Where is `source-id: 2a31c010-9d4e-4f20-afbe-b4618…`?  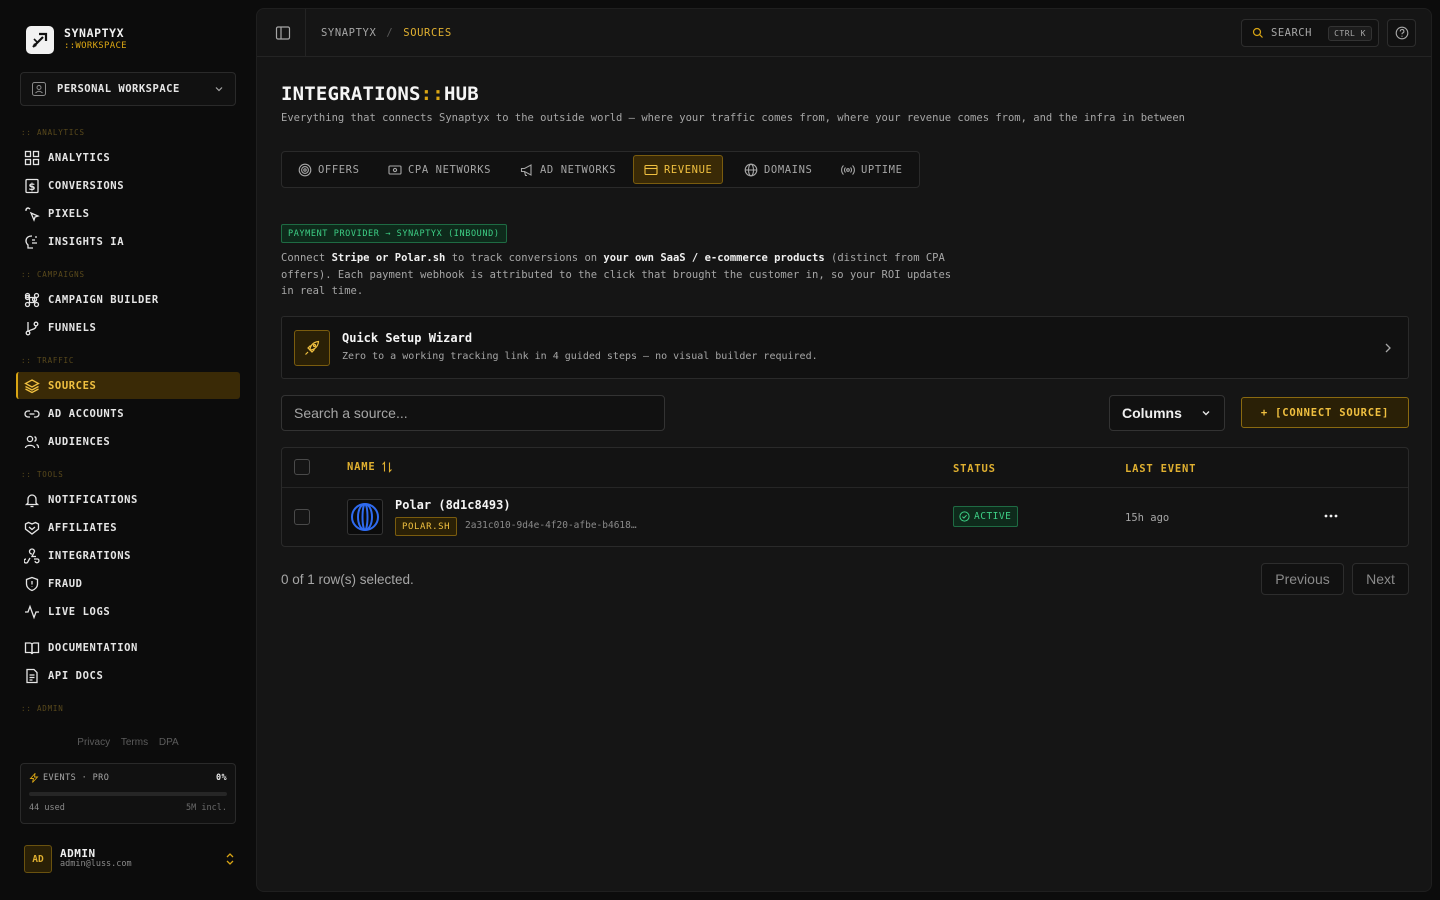 source-id: 2a31c010-9d4e-4f20-afbe-b4618… is located at coordinates (551, 525).